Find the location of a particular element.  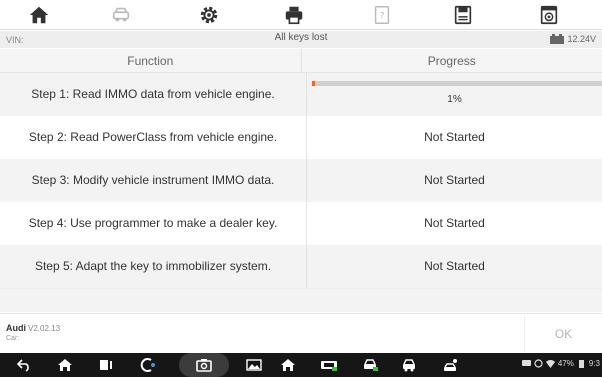

screenshot-icon is located at coordinates (549, 15).